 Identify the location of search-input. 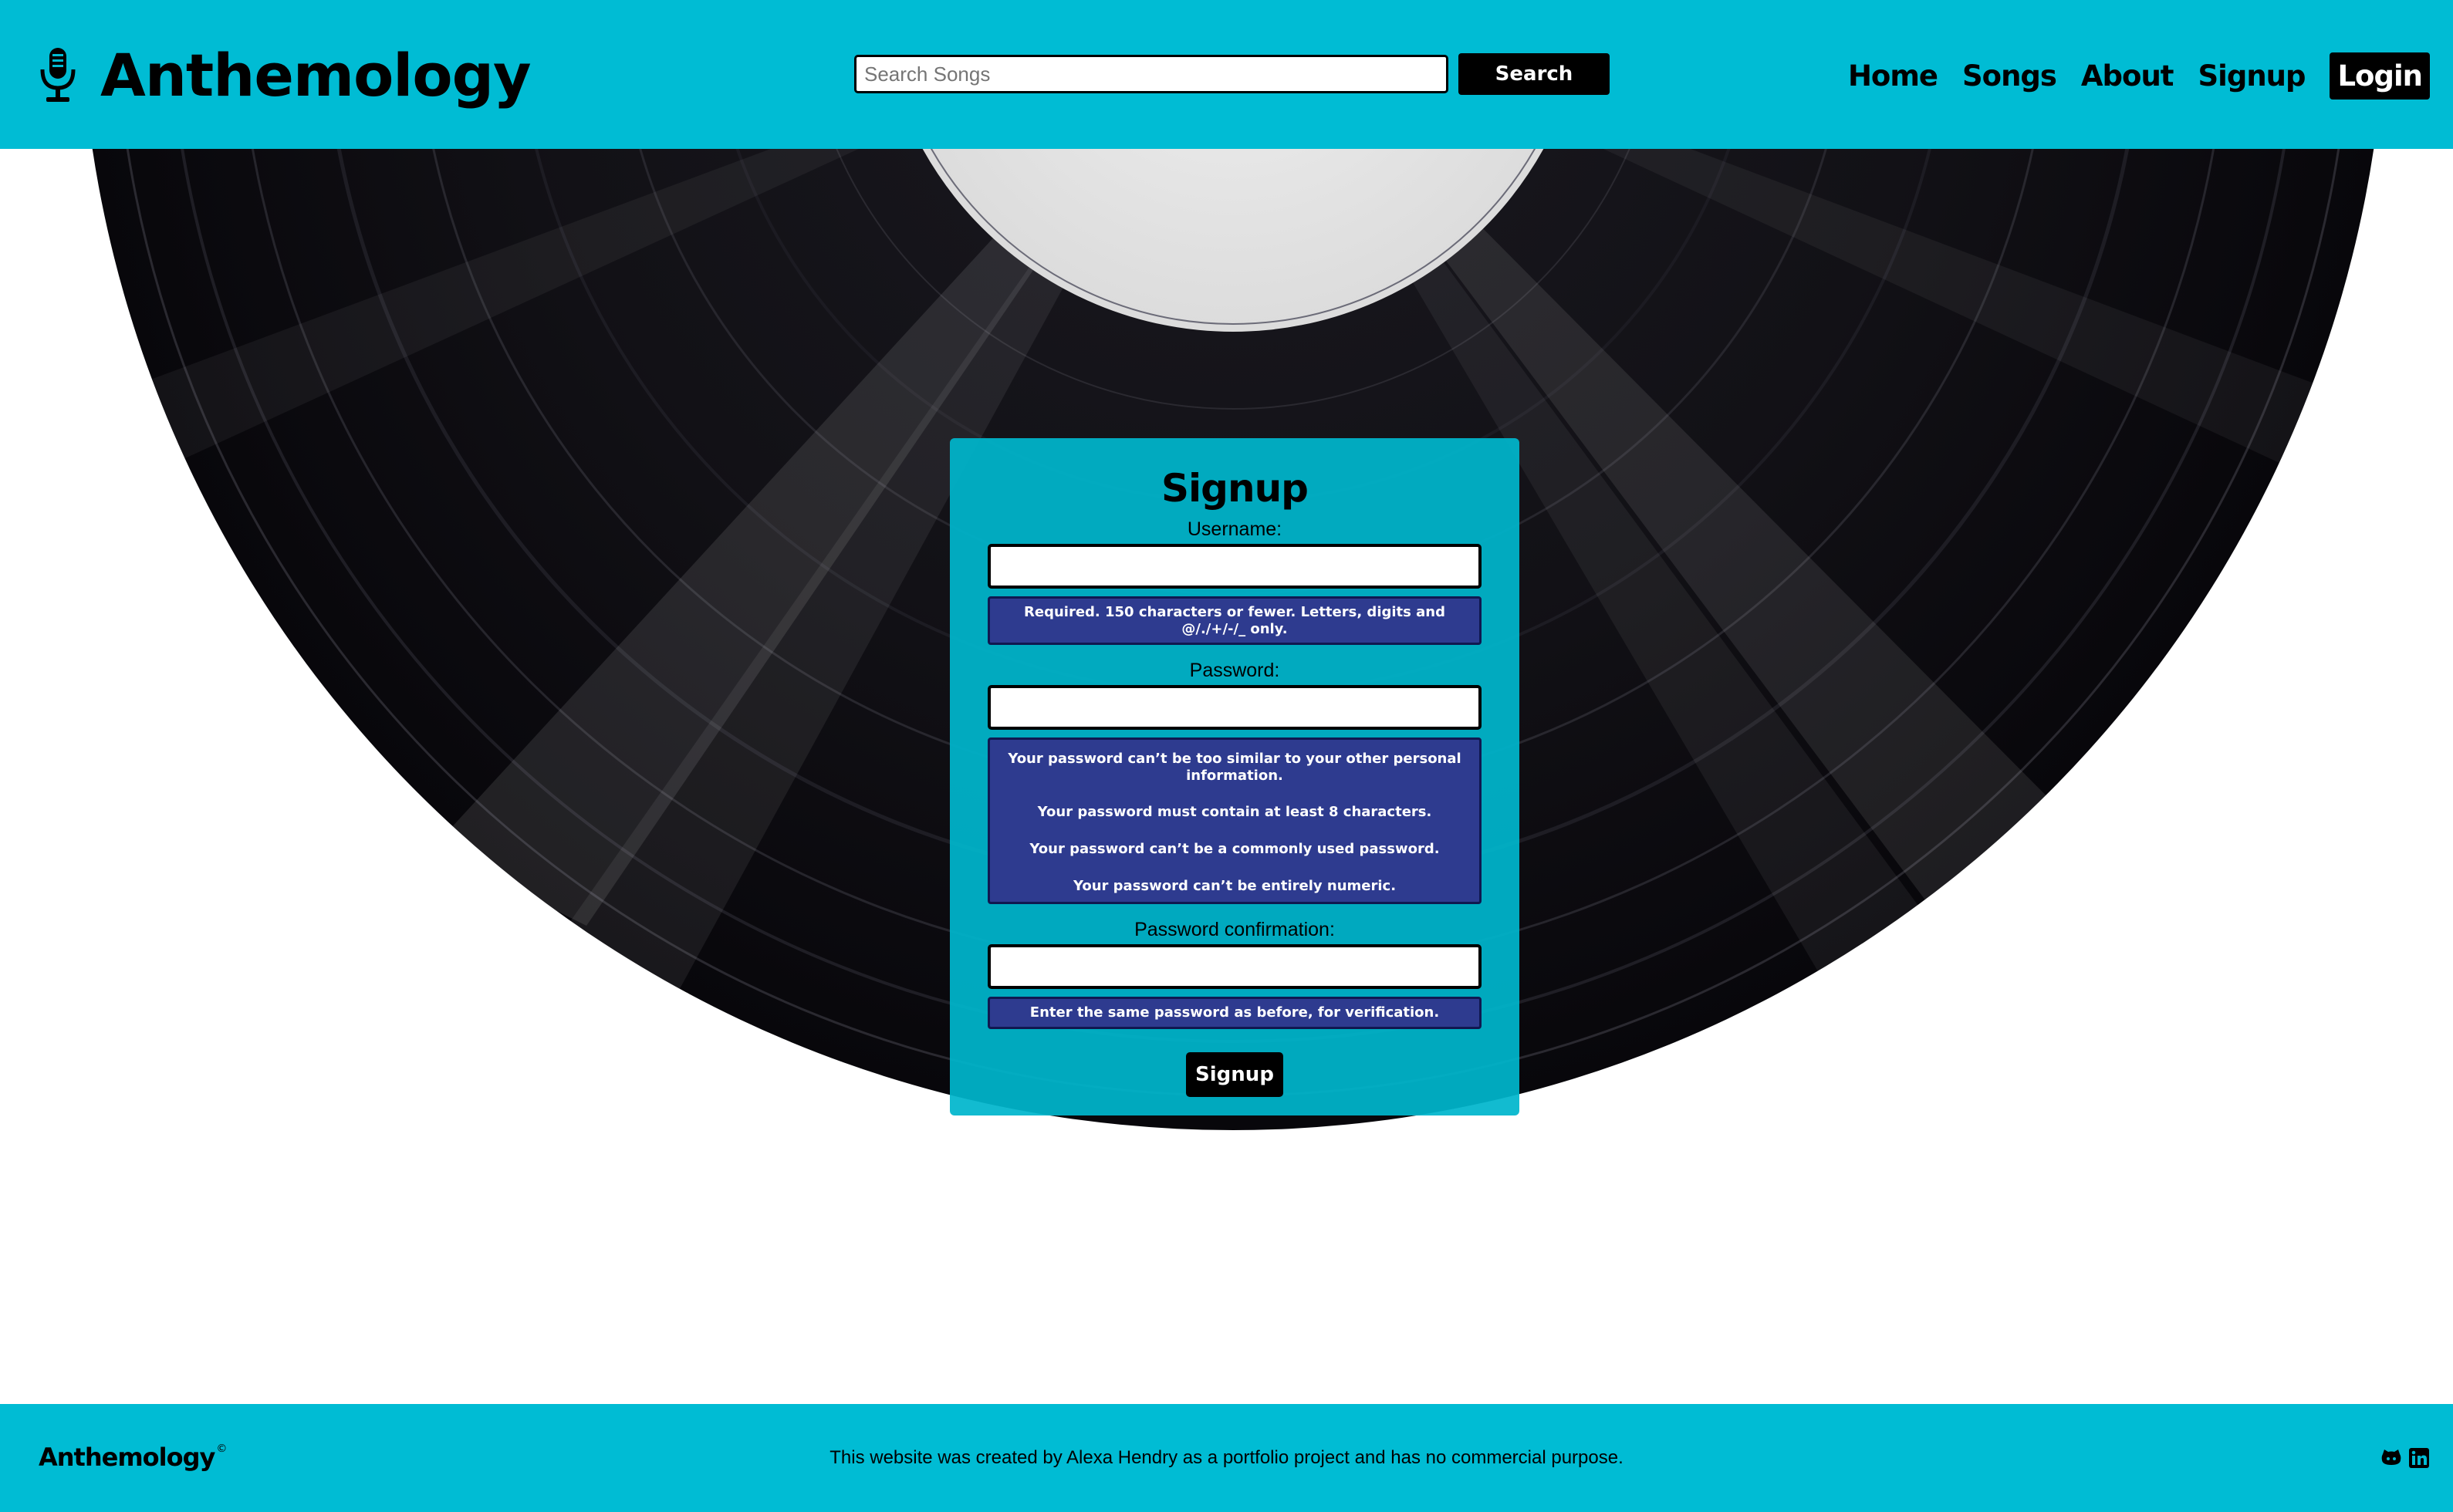
(1151, 74).